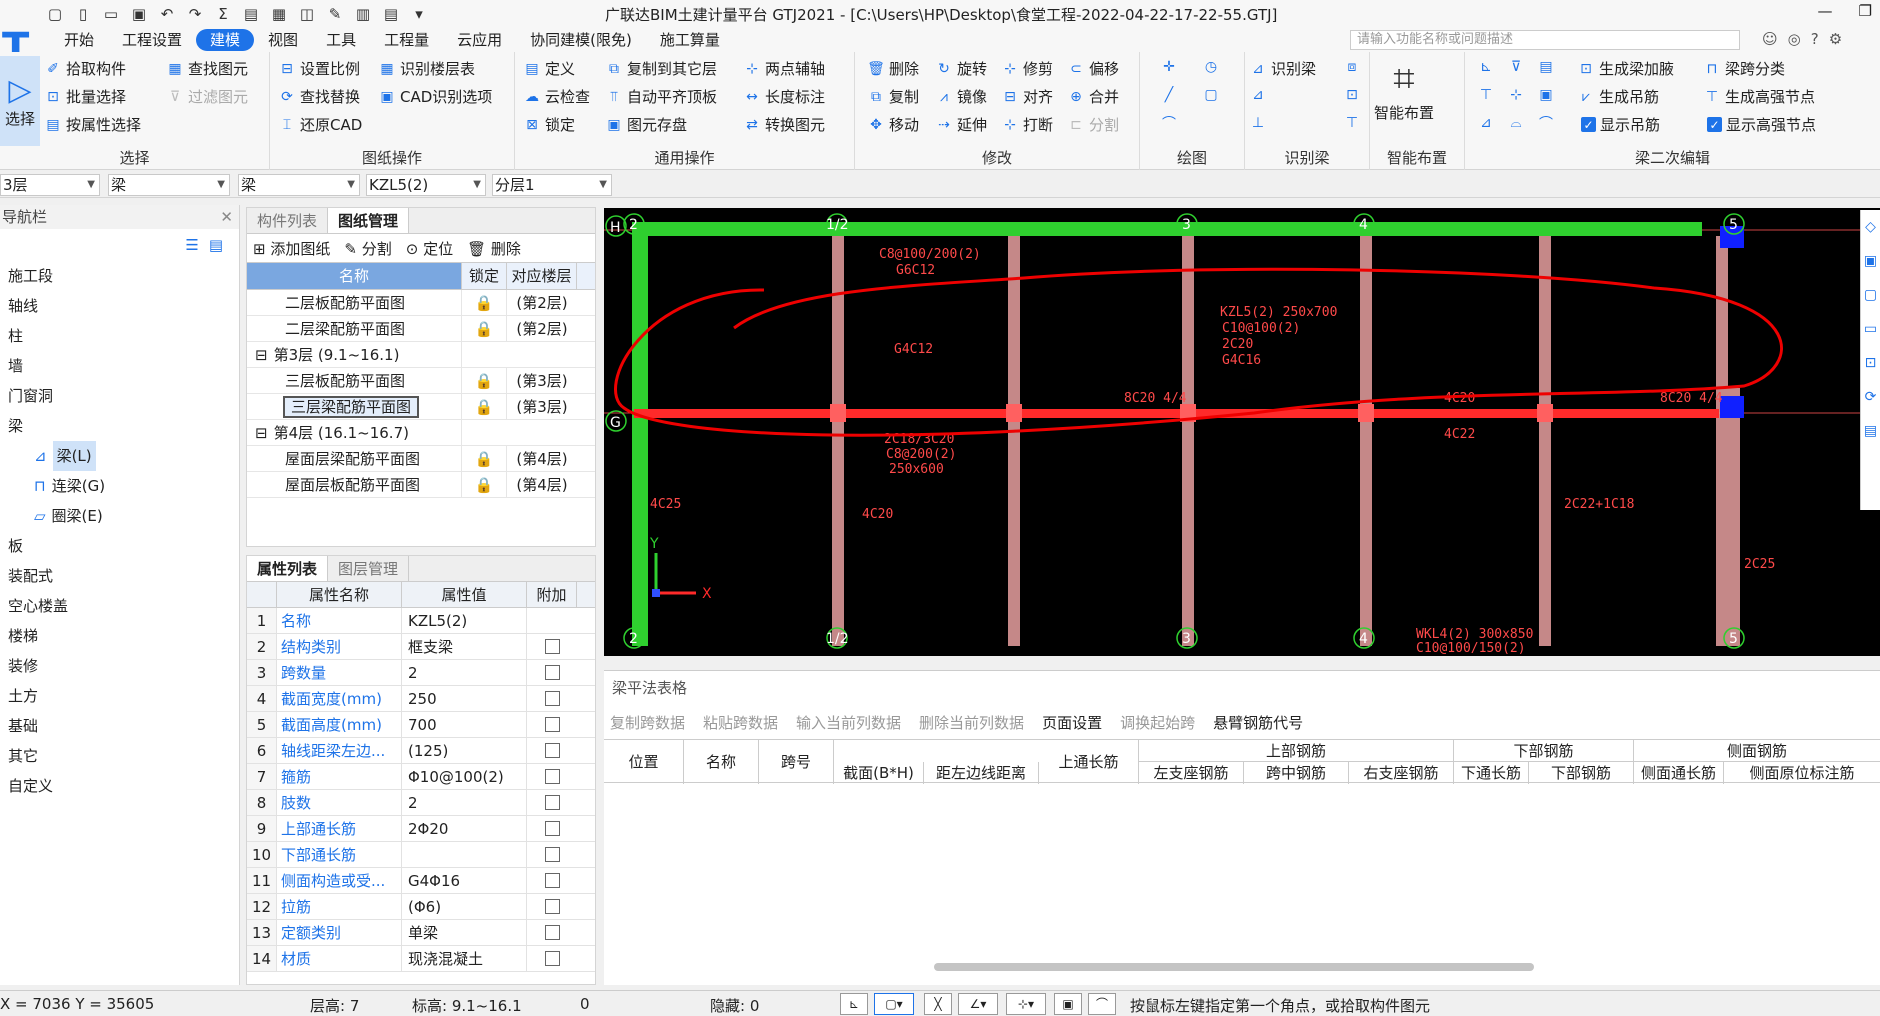 Image resolution: width=1880 pixels, height=1016 pixels. I want to click on convert-element-button: ⇄ 转换图元, so click(784, 124).